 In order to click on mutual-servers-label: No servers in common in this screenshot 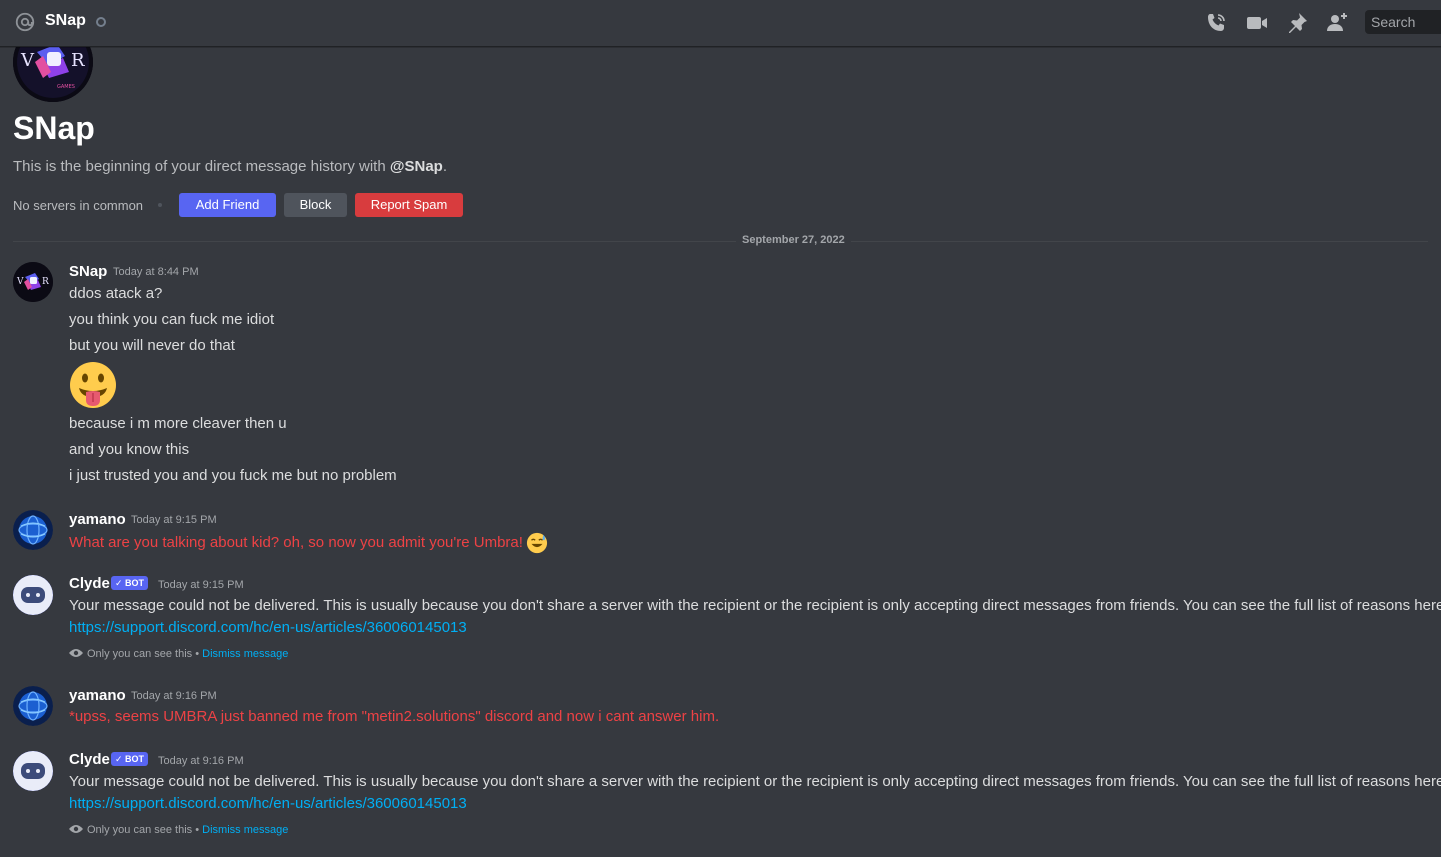, I will do `click(78, 205)`.